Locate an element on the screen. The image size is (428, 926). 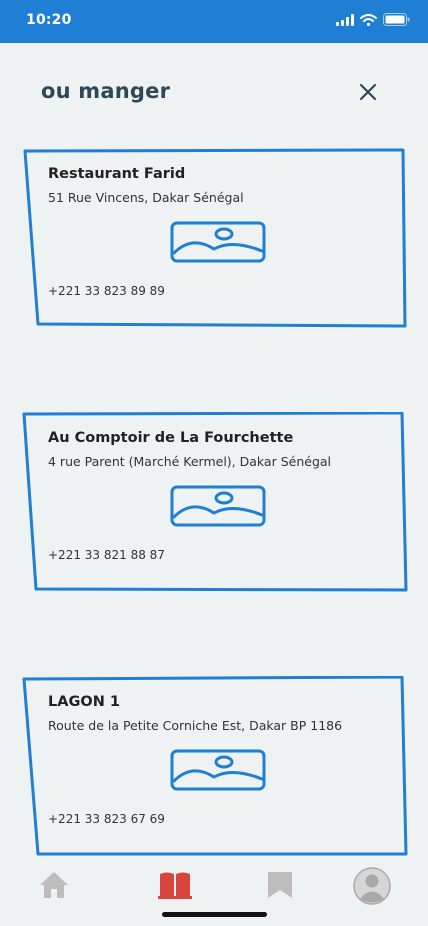
close-icon is located at coordinates (368, 92).